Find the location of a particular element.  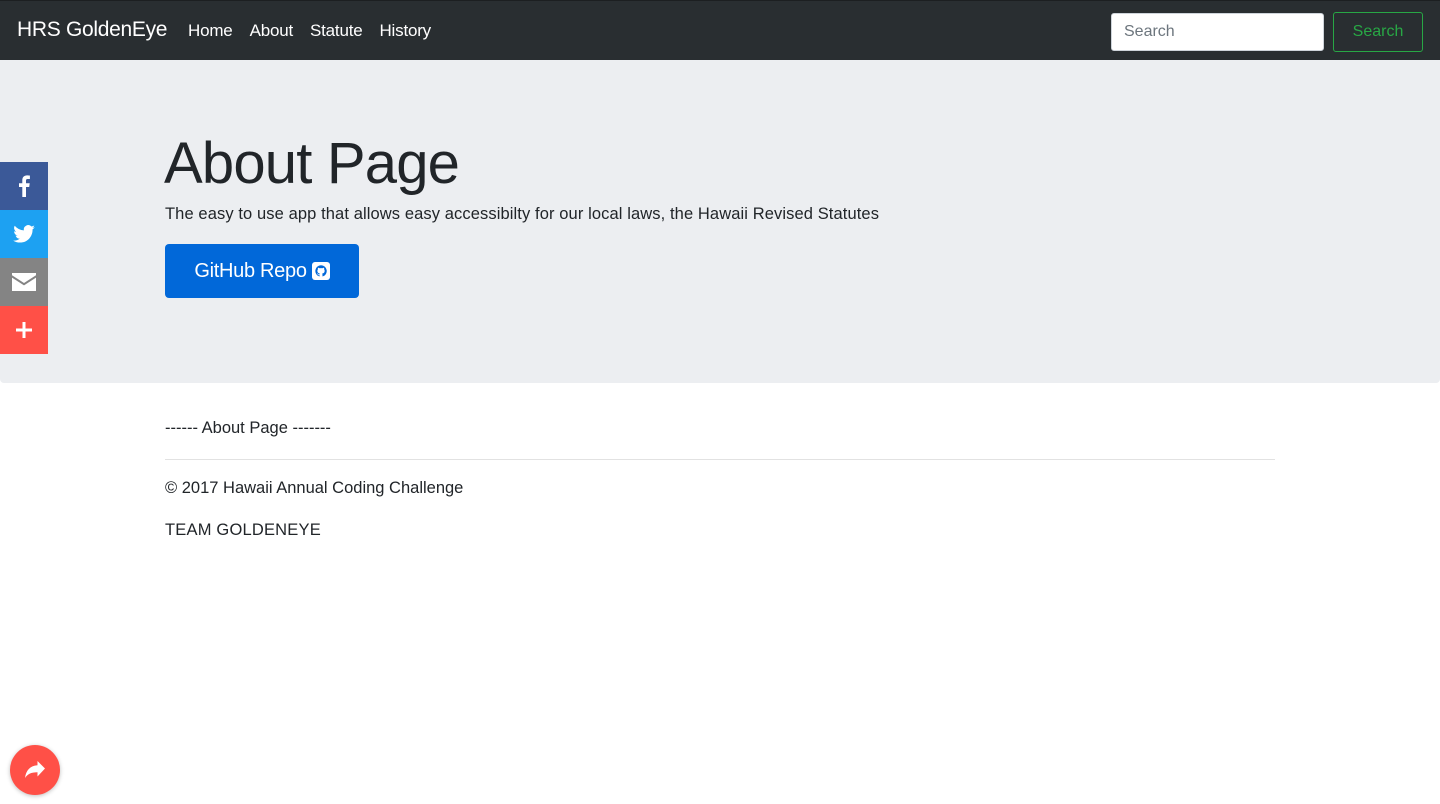

plus-icon is located at coordinates (24, 330).